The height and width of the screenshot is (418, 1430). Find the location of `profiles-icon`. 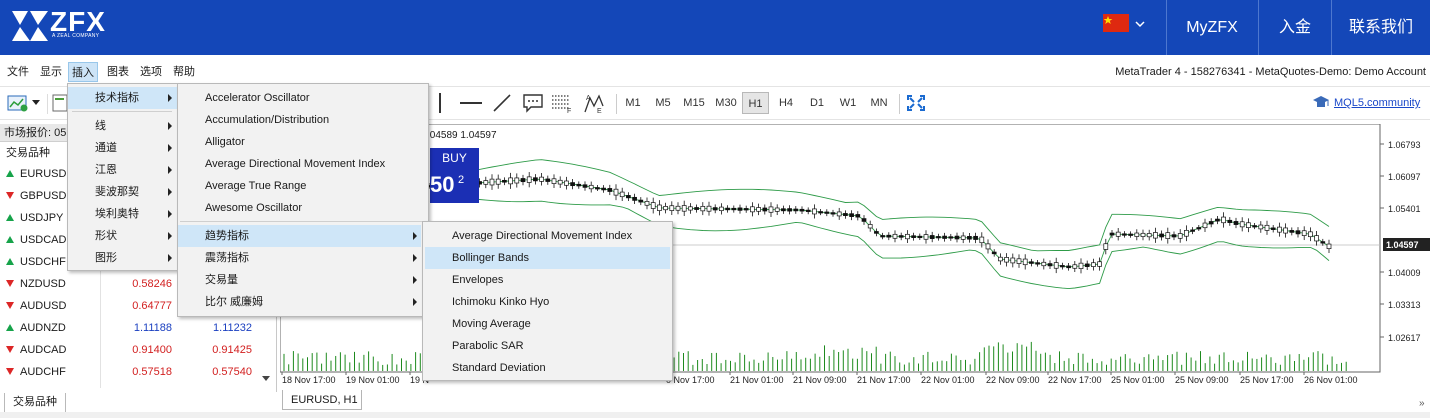

profiles-icon is located at coordinates (60, 103).